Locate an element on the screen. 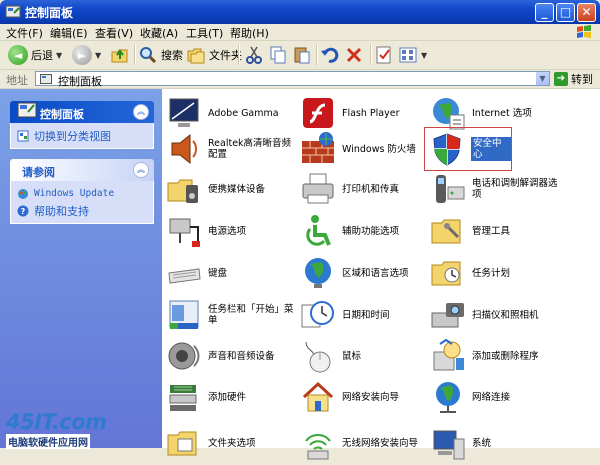 The image size is (600, 465). phone-icon is located at coordinates (450, 189).